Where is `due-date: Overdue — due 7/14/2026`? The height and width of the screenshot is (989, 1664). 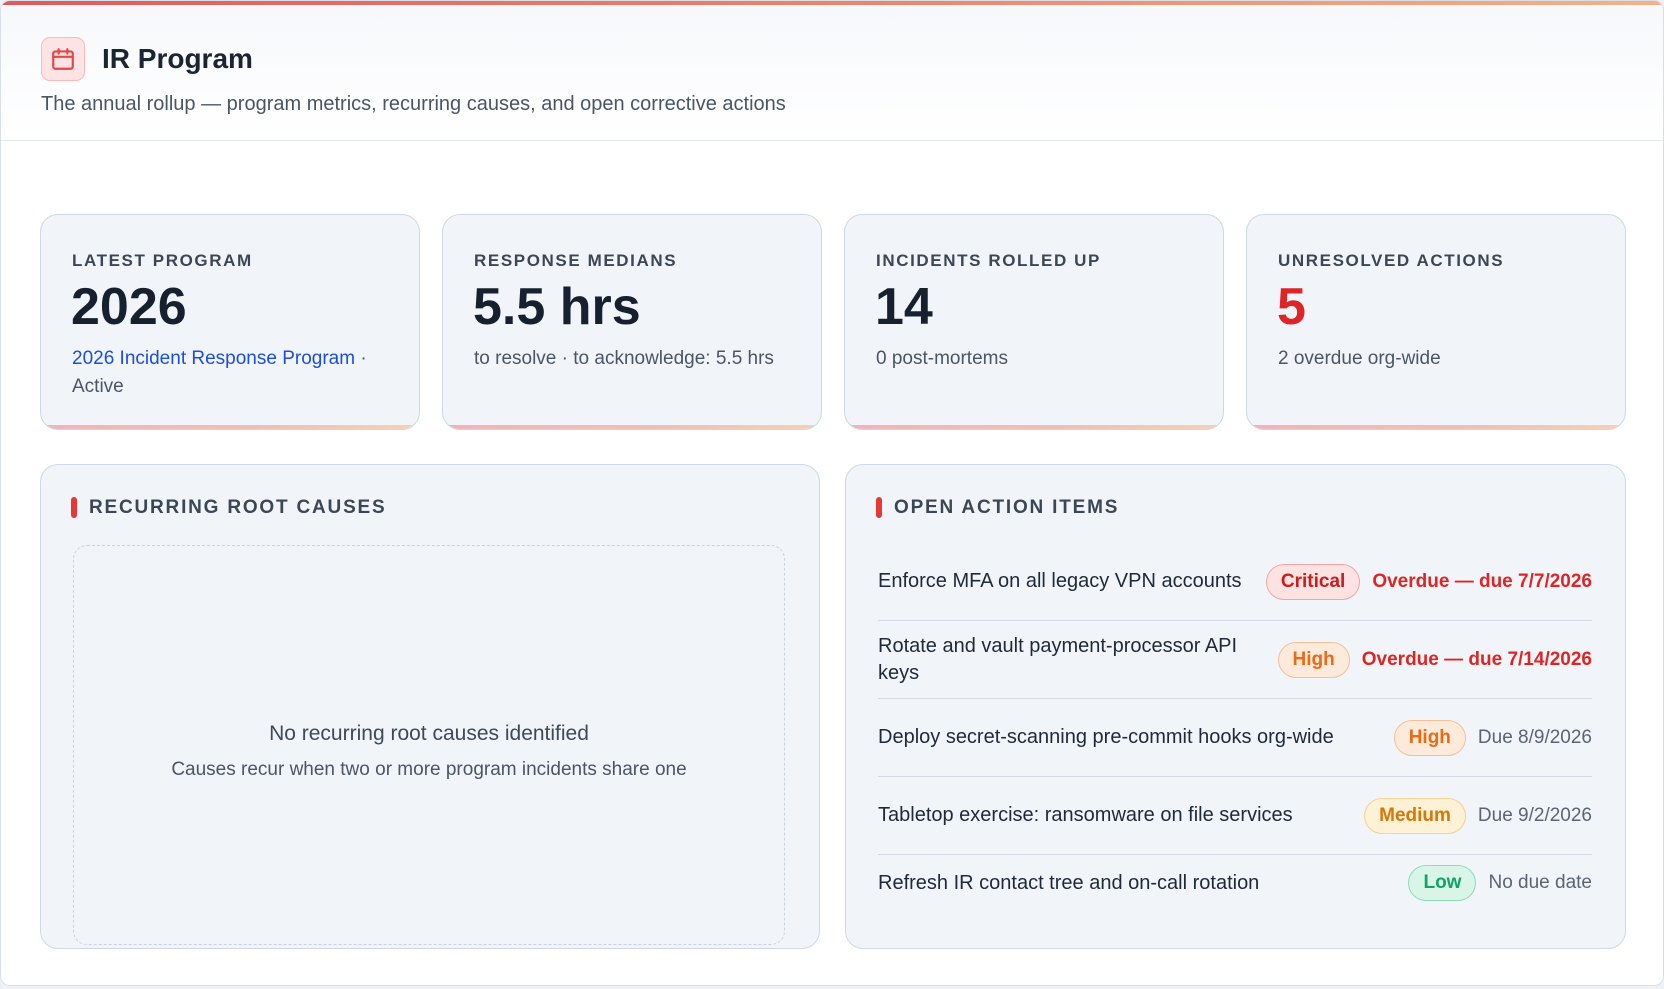 due-date: Overdue — due 7/14/2026 is located at coordinates (1476, 659).